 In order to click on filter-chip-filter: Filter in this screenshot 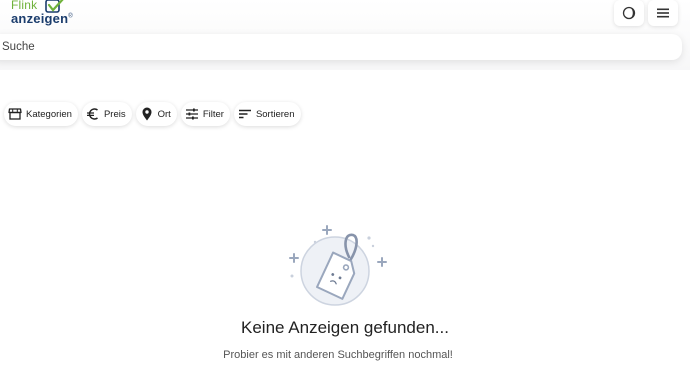, I will do `click(205, 114)`.